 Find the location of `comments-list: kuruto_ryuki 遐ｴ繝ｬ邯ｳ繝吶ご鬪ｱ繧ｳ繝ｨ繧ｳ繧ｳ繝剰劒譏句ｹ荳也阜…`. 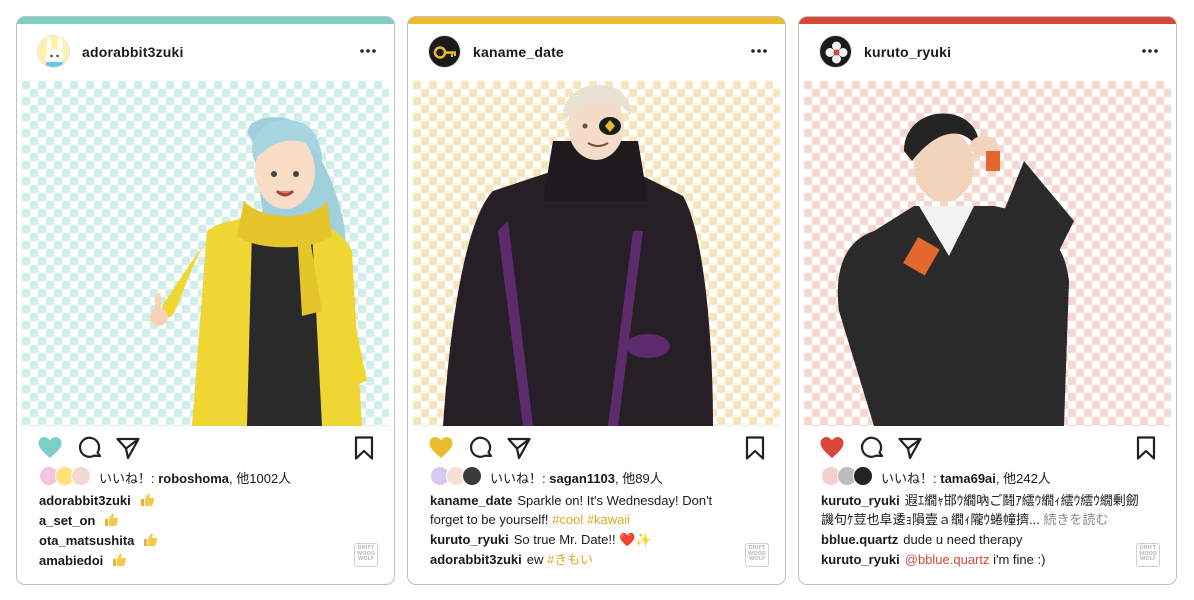

comments-list: kuruto_ryuki 遐ｴ繝ｬ邯ｳ繝吶ご鬪ｱ繧ｳ繝ｨ繧ｳ繧ｳ繝剰劒譏句ｹ荳也阜… is located at coordinates (980, 530).